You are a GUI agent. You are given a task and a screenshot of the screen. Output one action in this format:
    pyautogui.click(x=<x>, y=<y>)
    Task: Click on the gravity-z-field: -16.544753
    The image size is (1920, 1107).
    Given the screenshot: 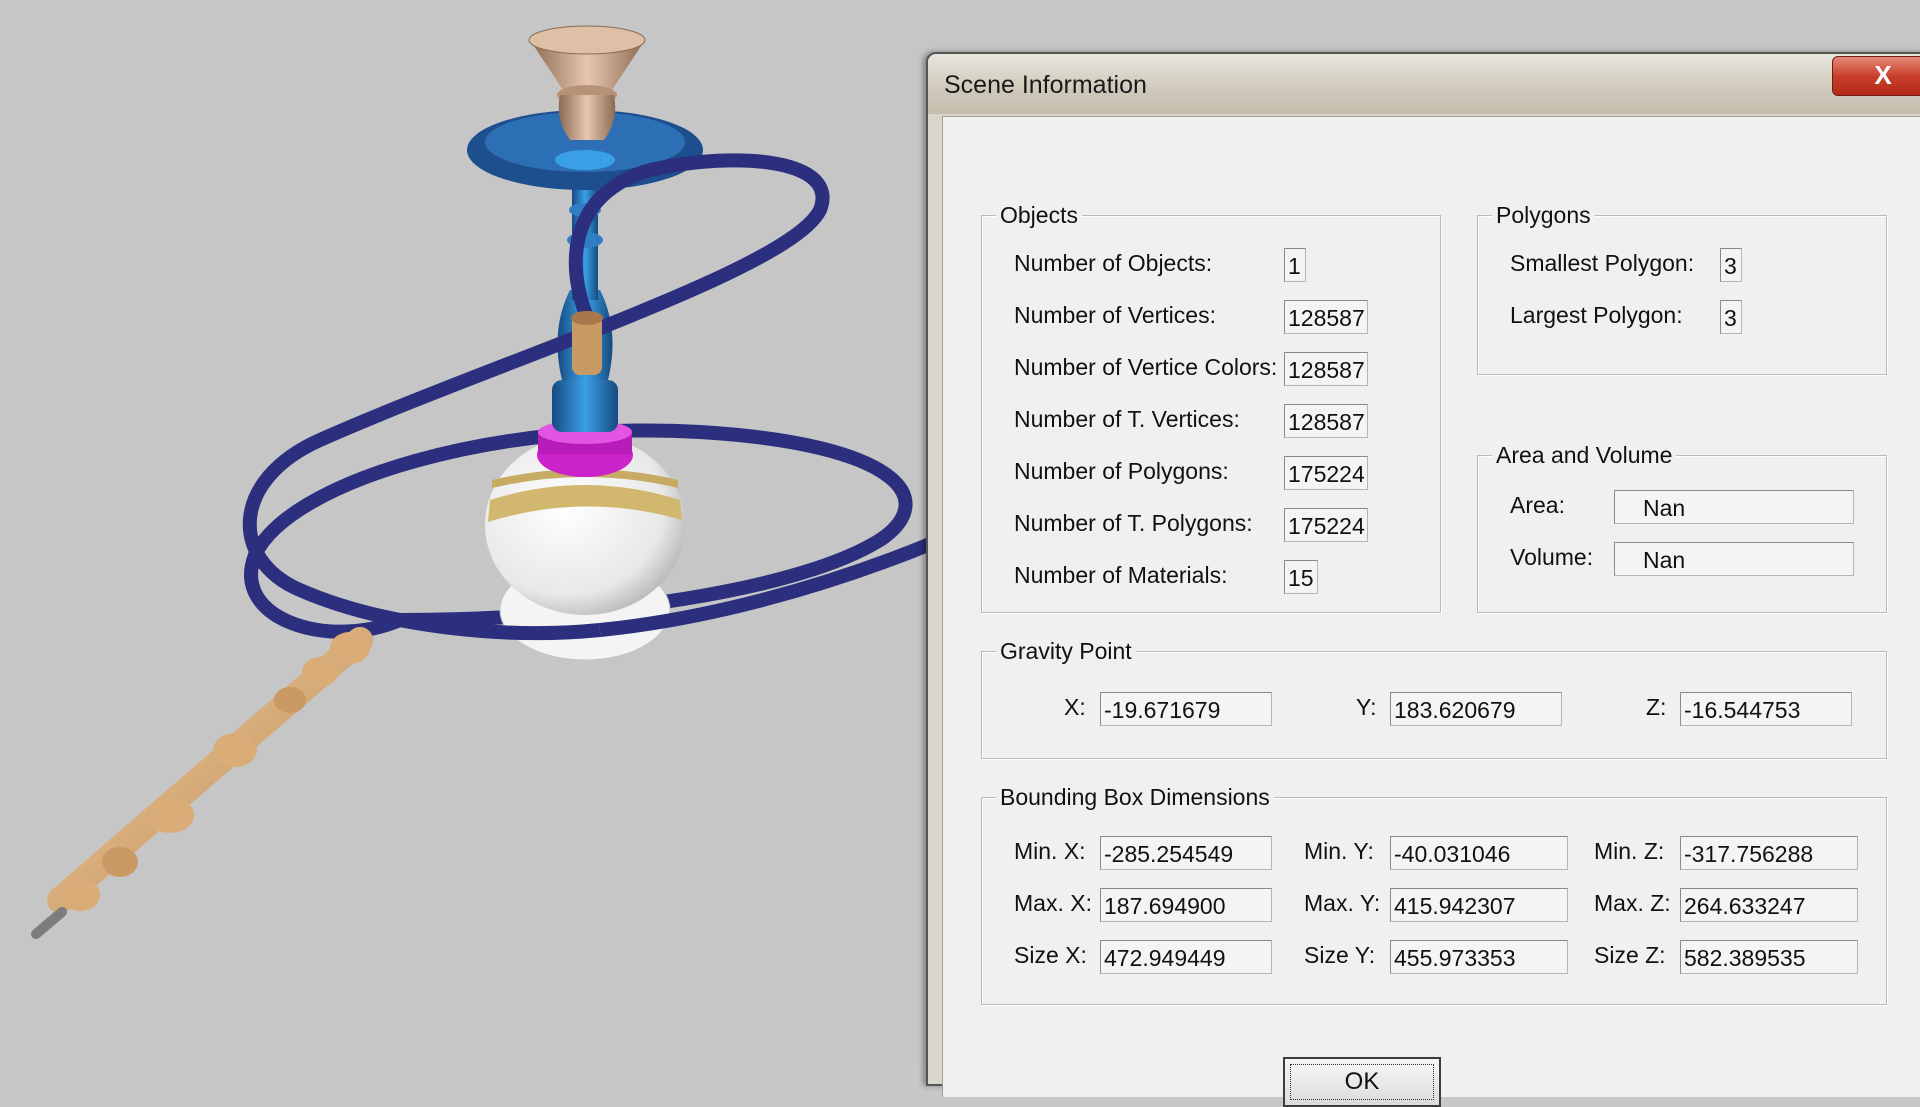 What is the action you would take?
    pyautogui.click(x=1766, y=709)
    